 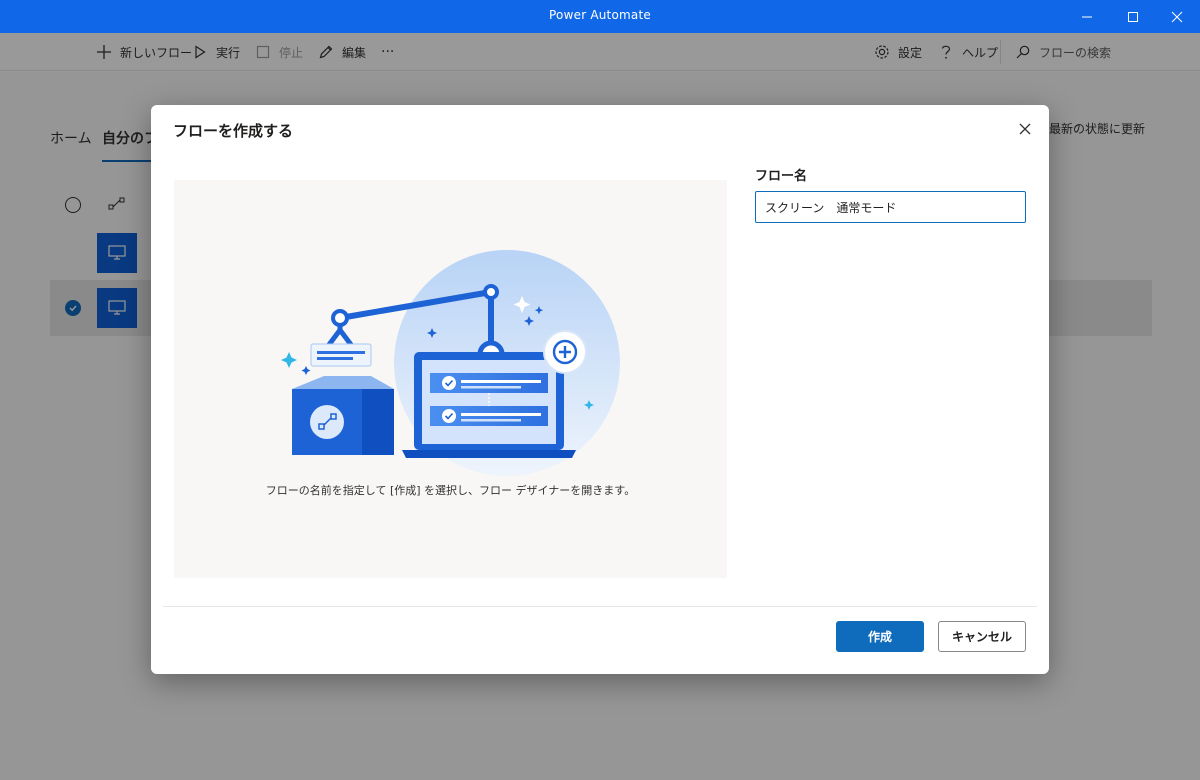 I want to click on maximize-button, so click(x=1133, y=16).